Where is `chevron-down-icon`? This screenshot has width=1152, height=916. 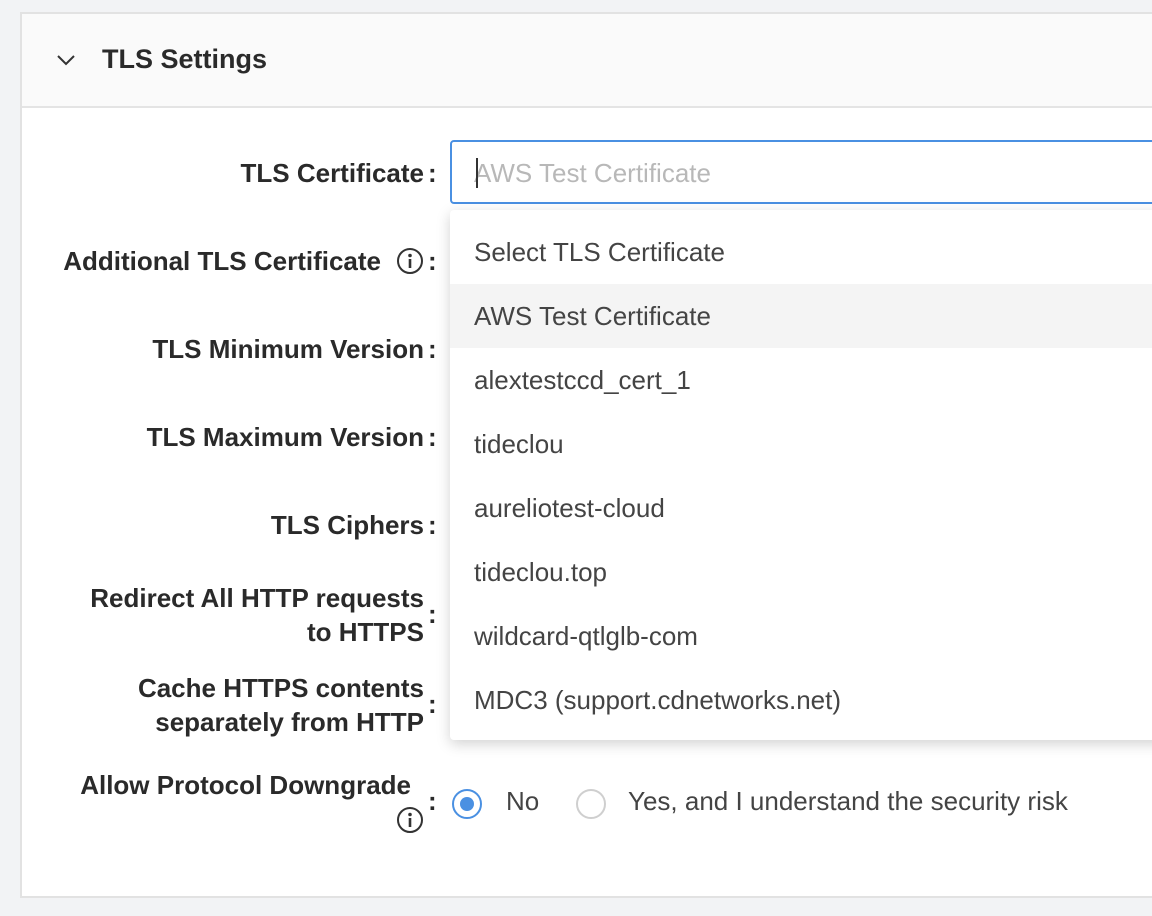 chevron-down-icon is located at coordinates (66, 60).